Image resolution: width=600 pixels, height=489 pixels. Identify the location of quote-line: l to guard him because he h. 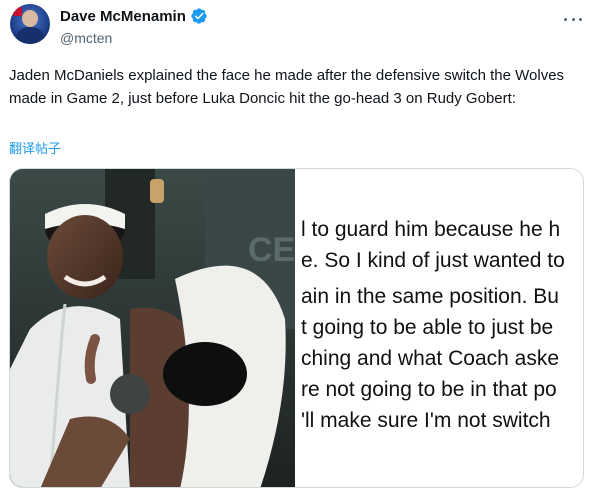
(431, 229).